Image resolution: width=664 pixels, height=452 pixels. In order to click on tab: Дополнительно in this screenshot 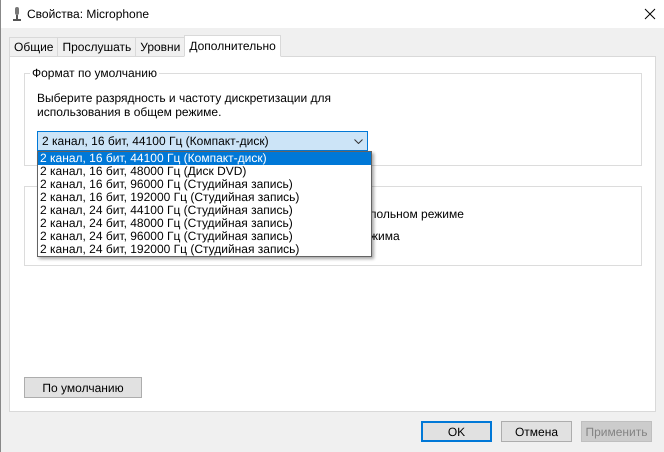, I will do `click(232, 46)`.